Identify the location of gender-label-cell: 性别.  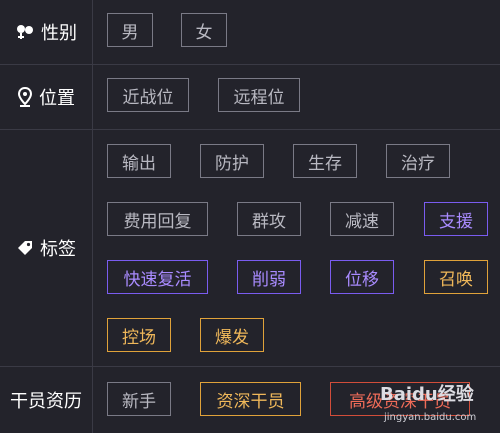
(46, 32).